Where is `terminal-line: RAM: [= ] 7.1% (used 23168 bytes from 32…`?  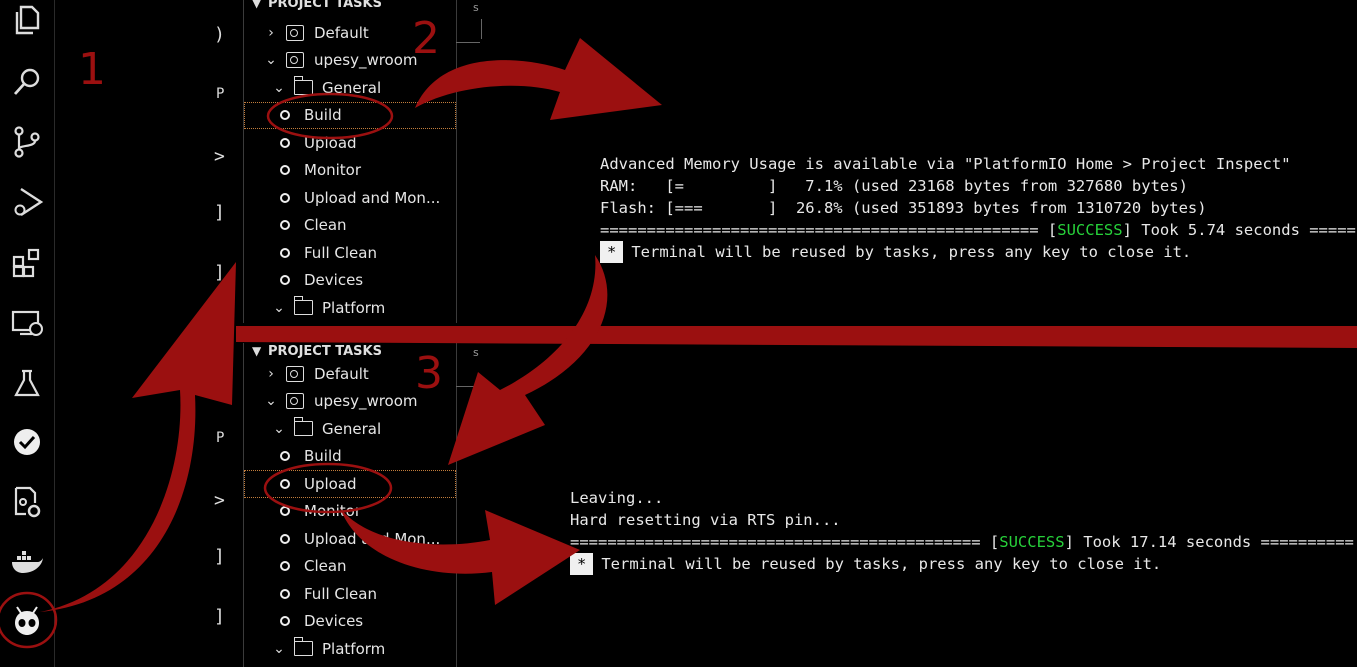
terminal-line: RAM: [= ] 7.1% (used 23168 bytes from 32… is located at coordinates (894, 186).